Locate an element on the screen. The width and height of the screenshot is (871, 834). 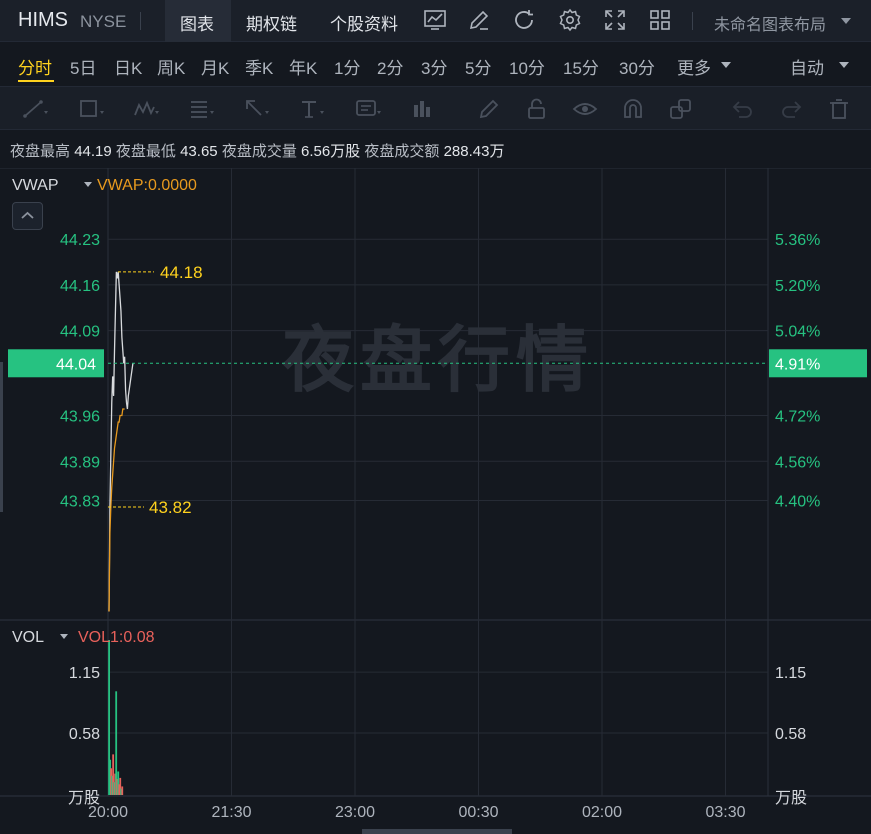
left-scroll-handle is located at coordinates (1, 437).